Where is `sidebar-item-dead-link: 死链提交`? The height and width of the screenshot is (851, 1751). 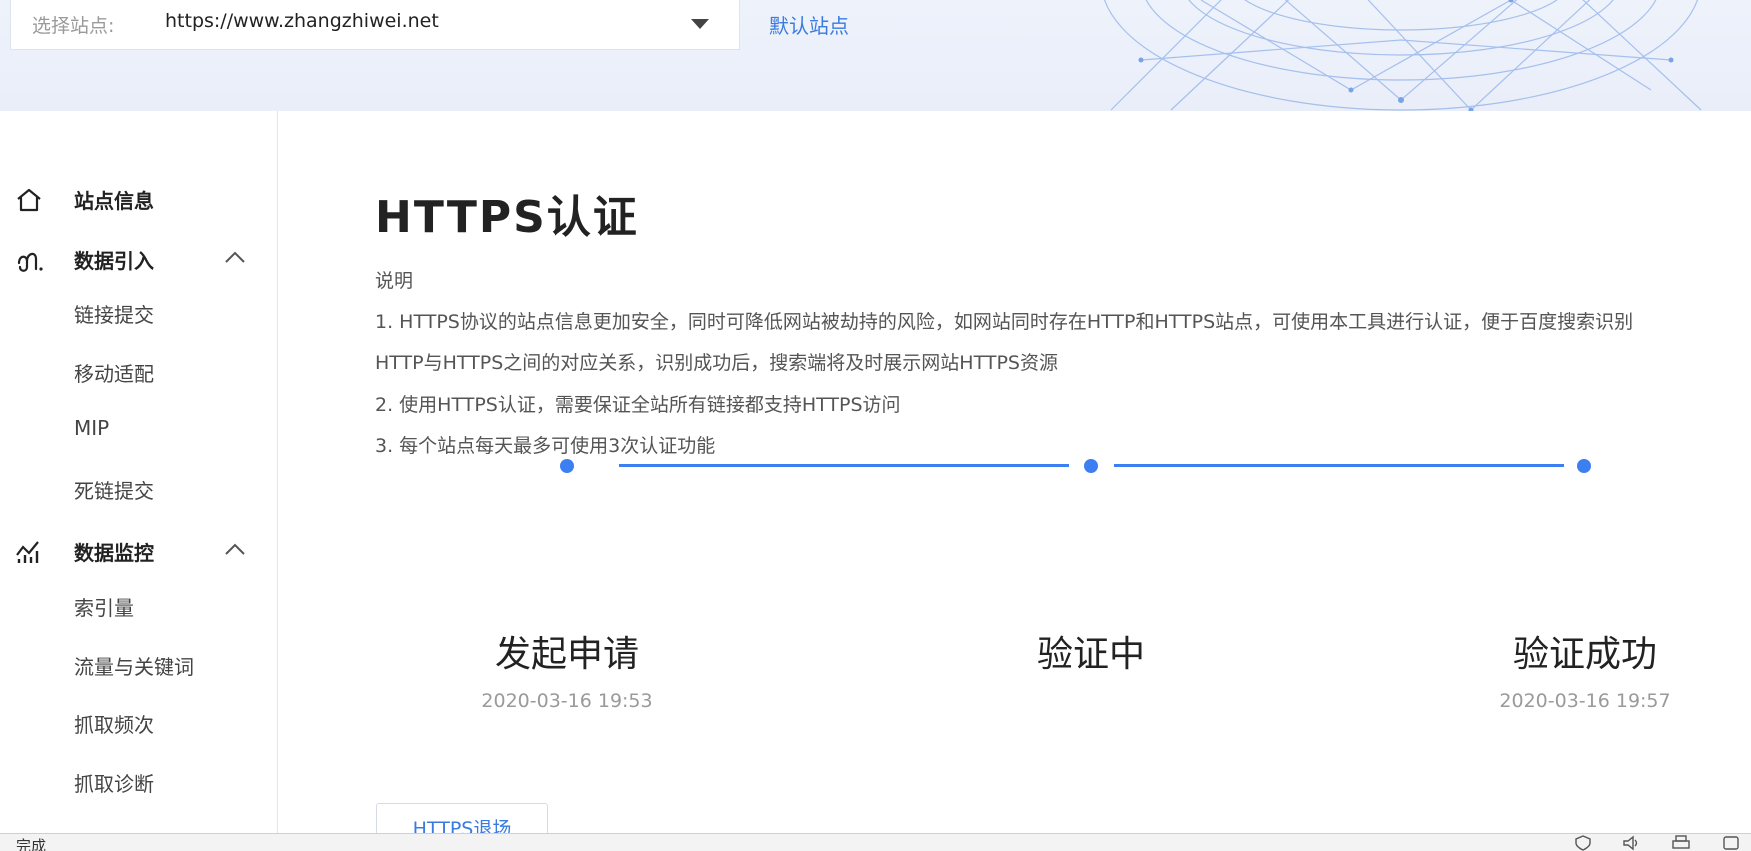
sidebar-item-dead-link: 死链提交 is located at coordinates (114, 489).